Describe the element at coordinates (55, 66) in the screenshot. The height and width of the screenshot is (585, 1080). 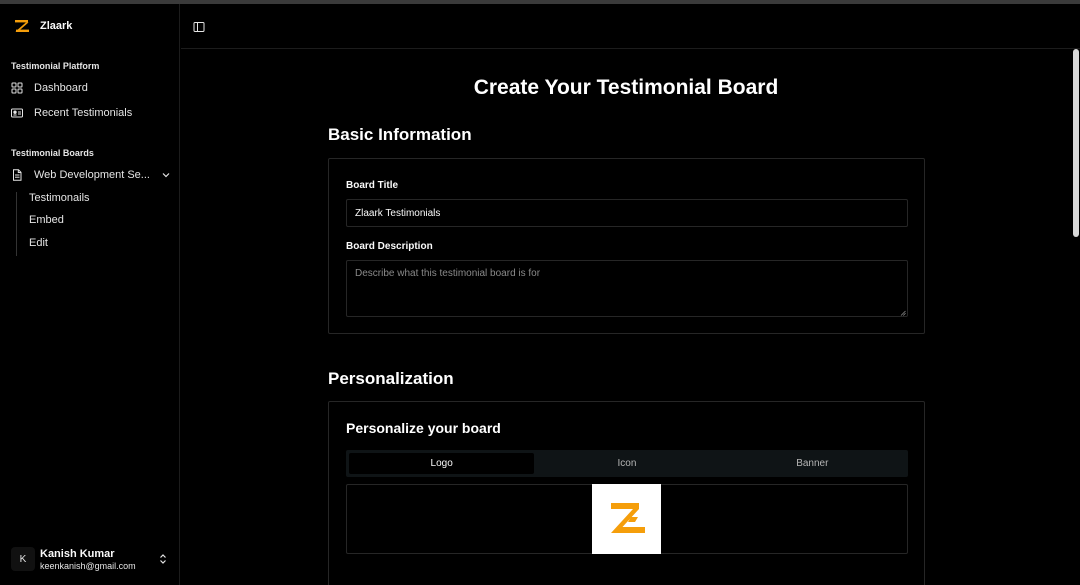
I see `group-label-platform: Testimonial Platform` at that location.